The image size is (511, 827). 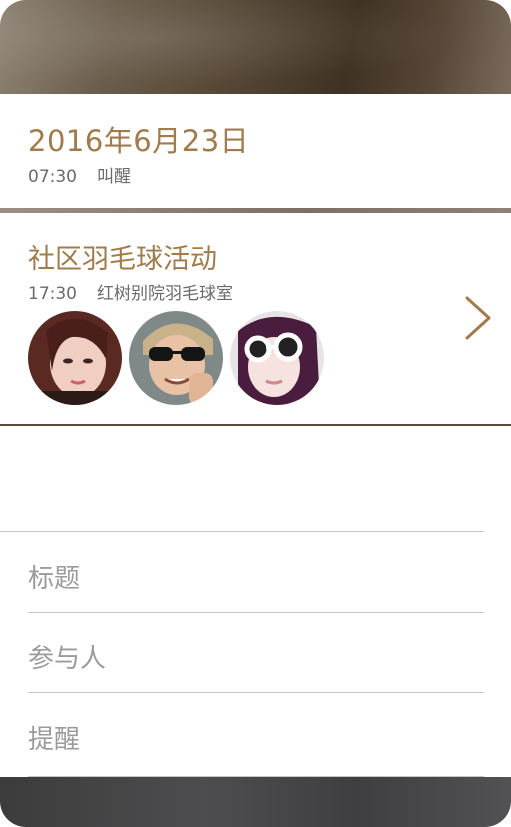 I want to click on header-banner-image, so click(x=255, y=47).